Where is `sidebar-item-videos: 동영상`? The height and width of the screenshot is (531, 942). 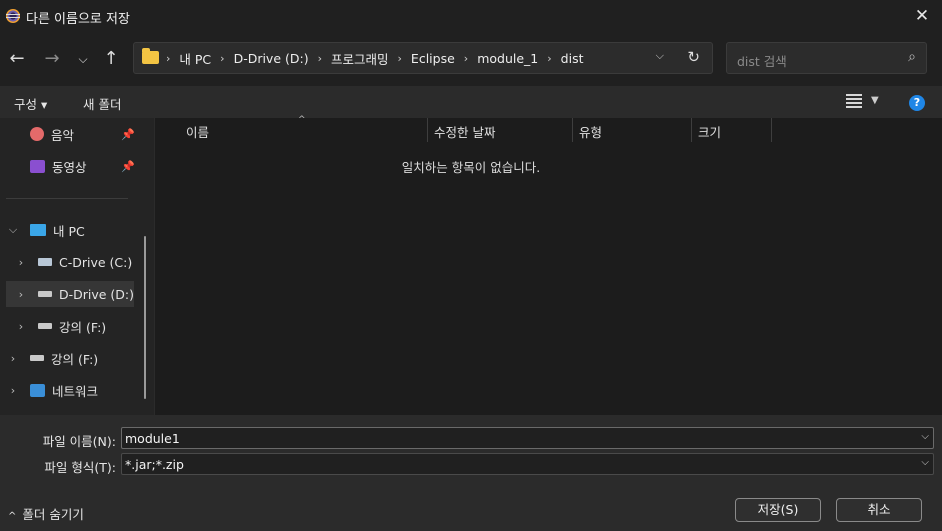
sidebar-item-videos: 동영상 is located at coordinates (58, 166).